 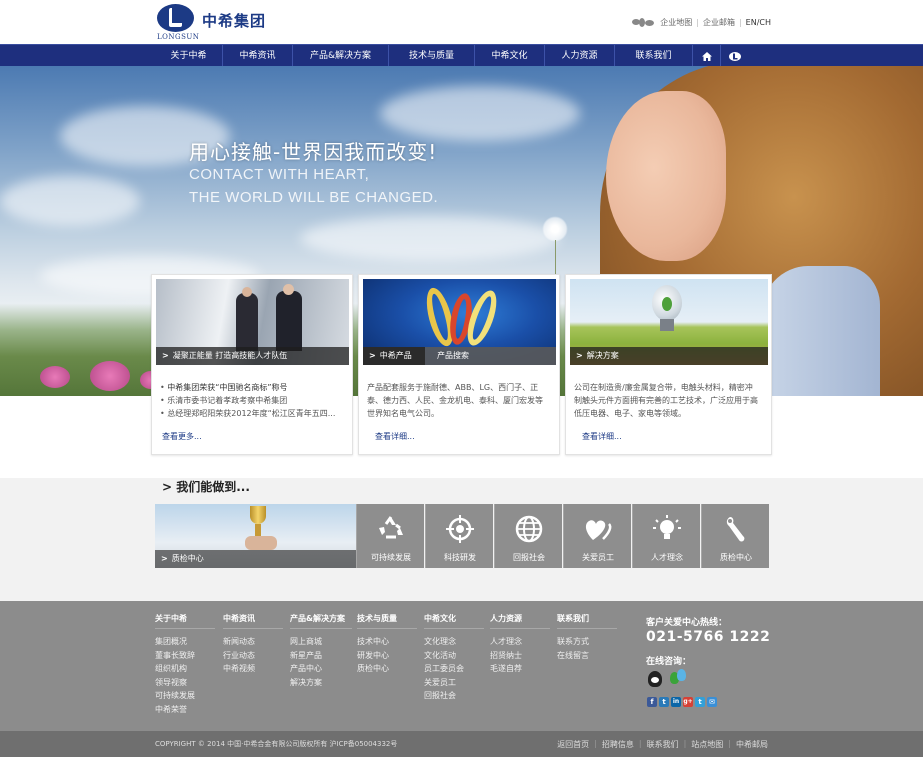 What do you see at coordinates (387, 642) in the screenshot?
I see `footer-link: 技术中心` at bounding box center [387, 642].